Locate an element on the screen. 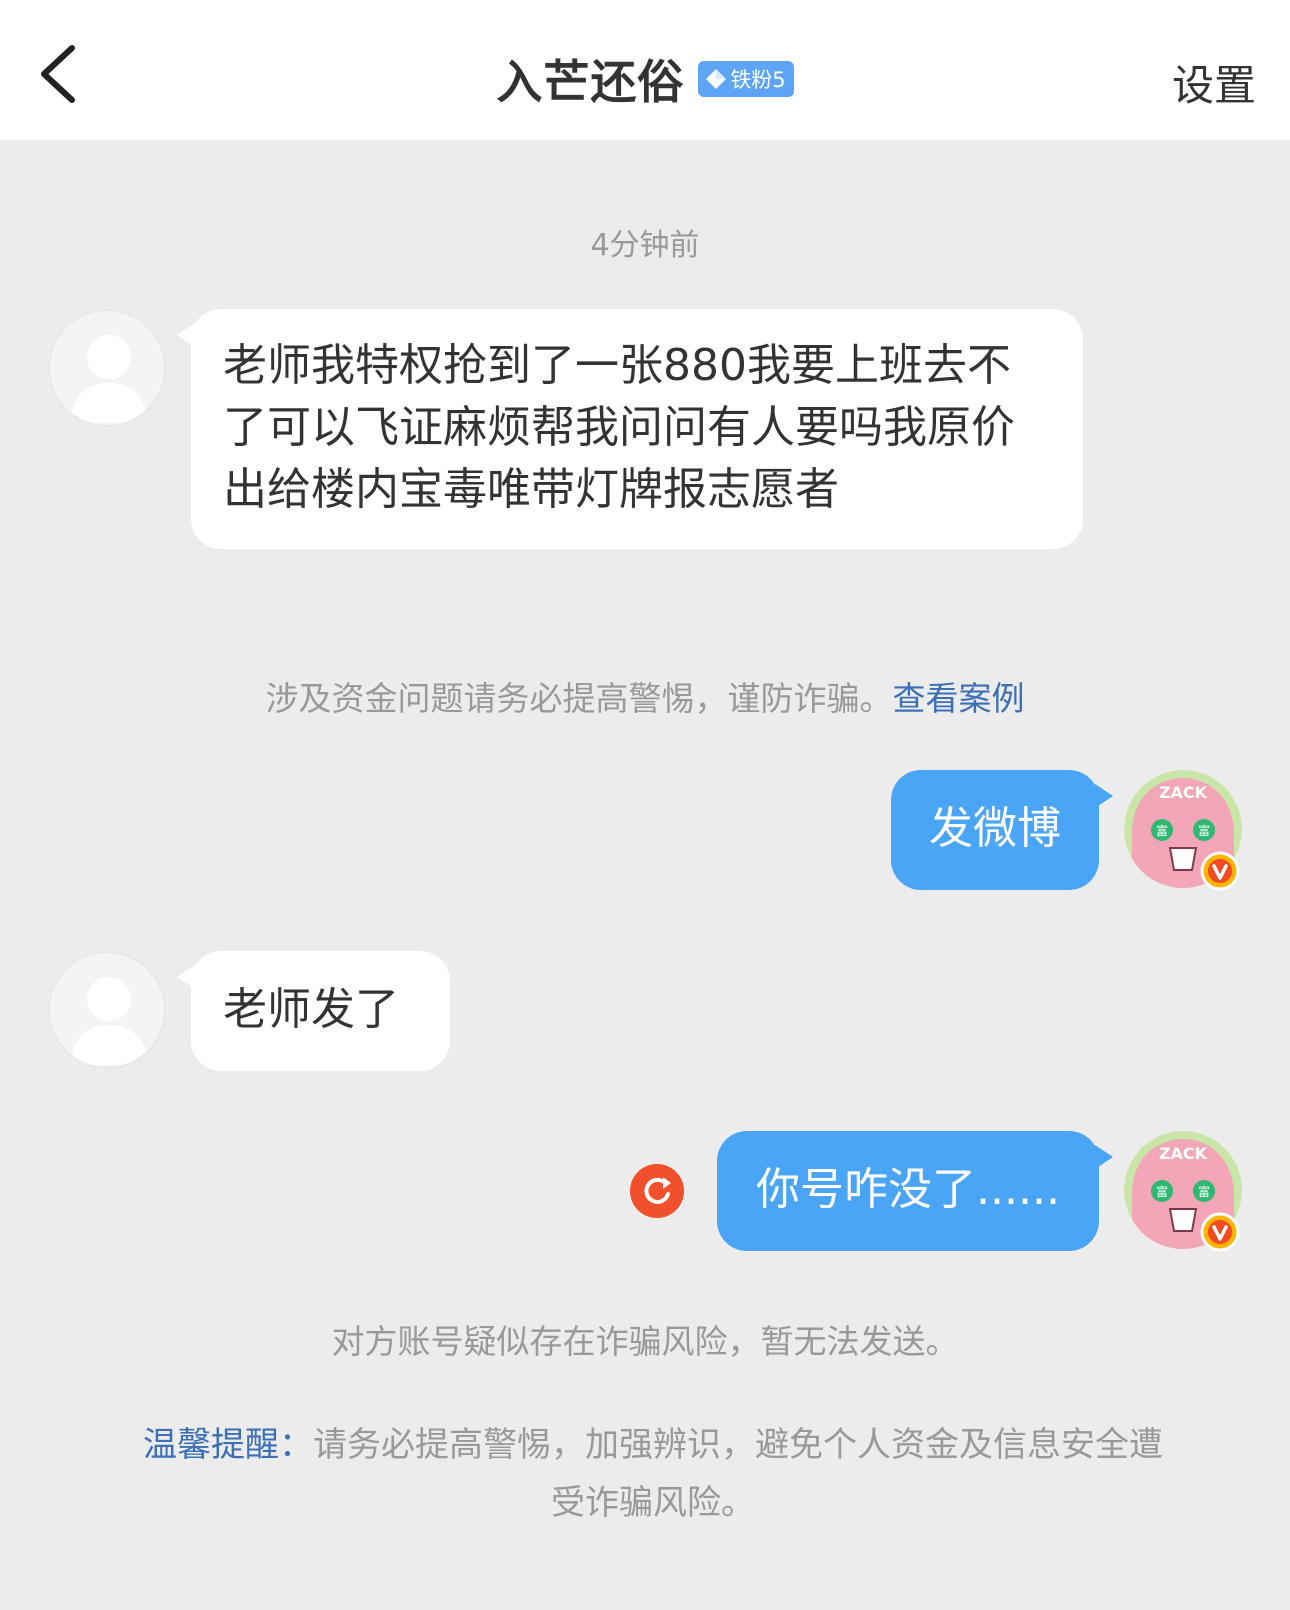 The height and width of the screenshot is (1610, 1290). fraud-warning-notice: 涉及资金问题请务必提高警惕，谨防诈骗。查看案例 is located at coordinates (645, 696).